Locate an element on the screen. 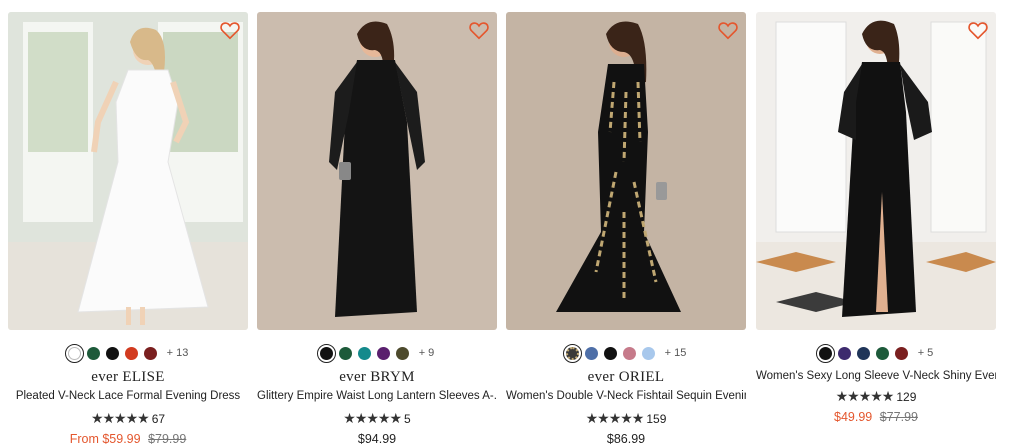 The width and height of the screenshot is (1024, 446). color-swatches: + 9 is located at coordinates (377, 353).